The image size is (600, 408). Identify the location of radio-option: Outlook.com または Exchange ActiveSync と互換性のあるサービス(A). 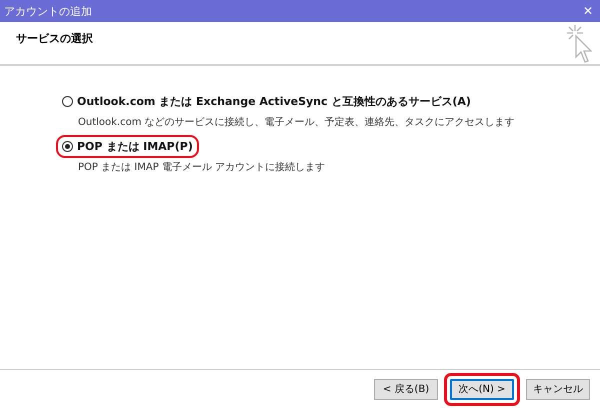
(266, 101).